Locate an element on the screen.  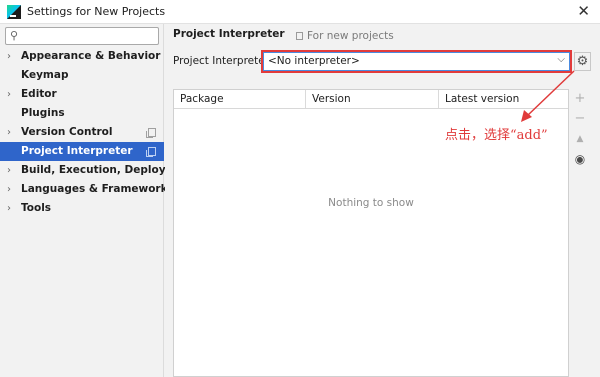
sidebar-item-label: Keymap is located at coordinates (45, 75).